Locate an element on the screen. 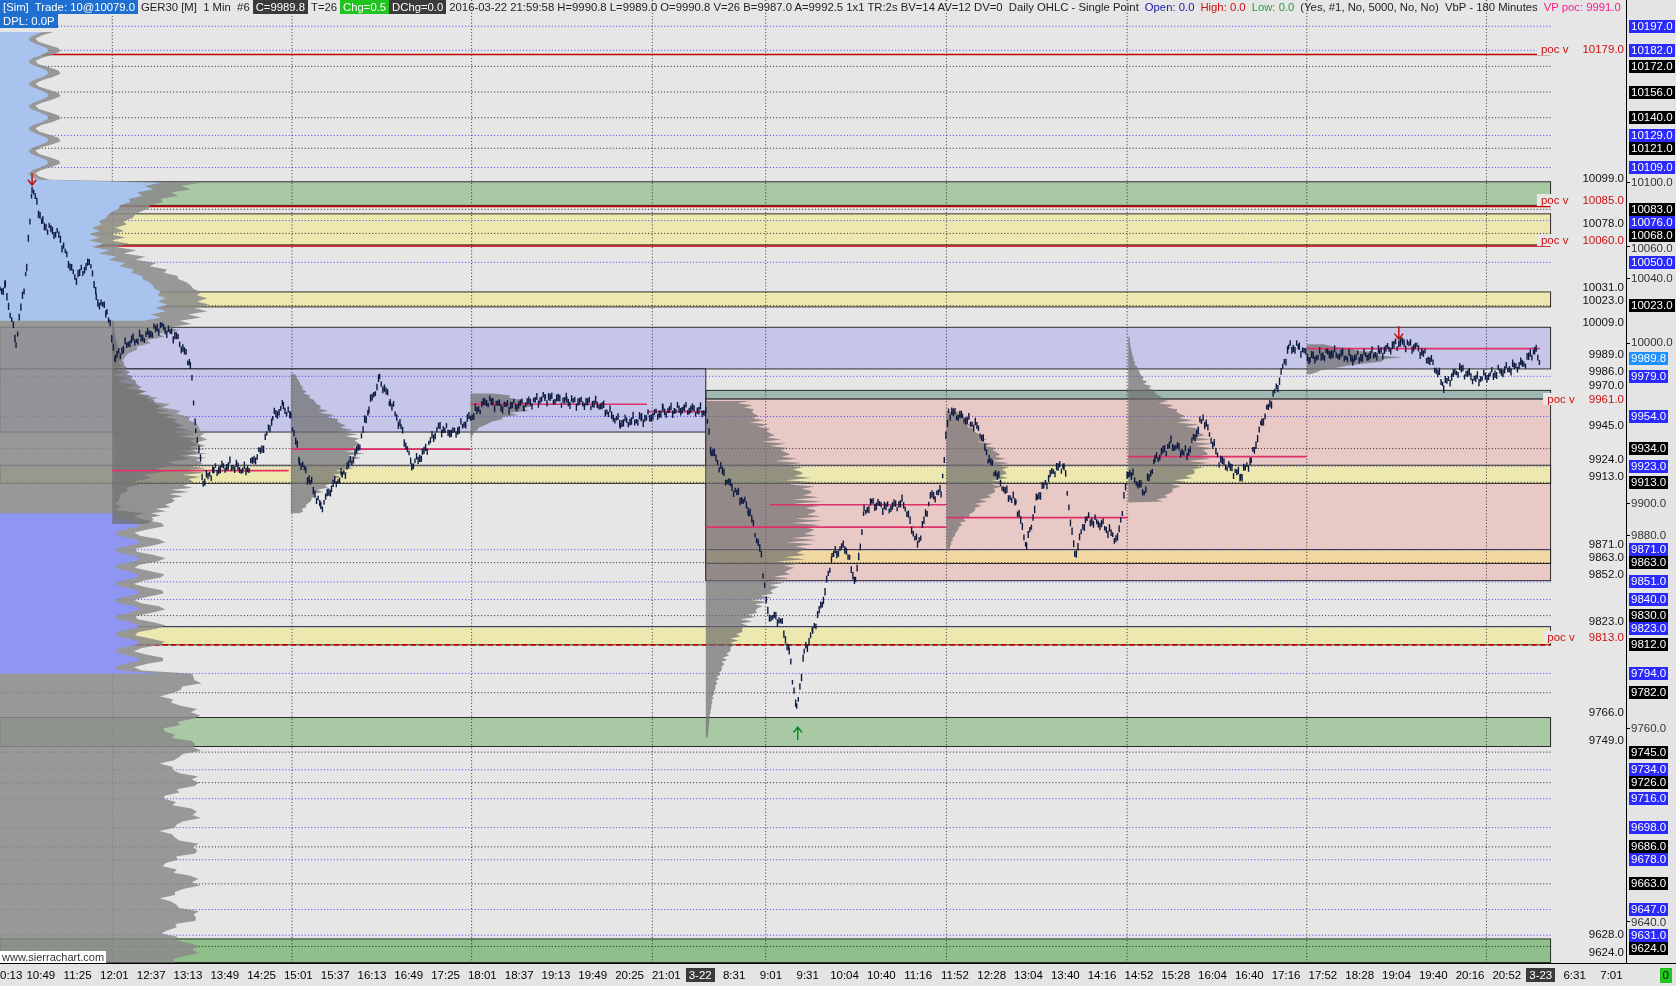  price-axis-label: 10050.0 is located at coordinates (1652, 262).